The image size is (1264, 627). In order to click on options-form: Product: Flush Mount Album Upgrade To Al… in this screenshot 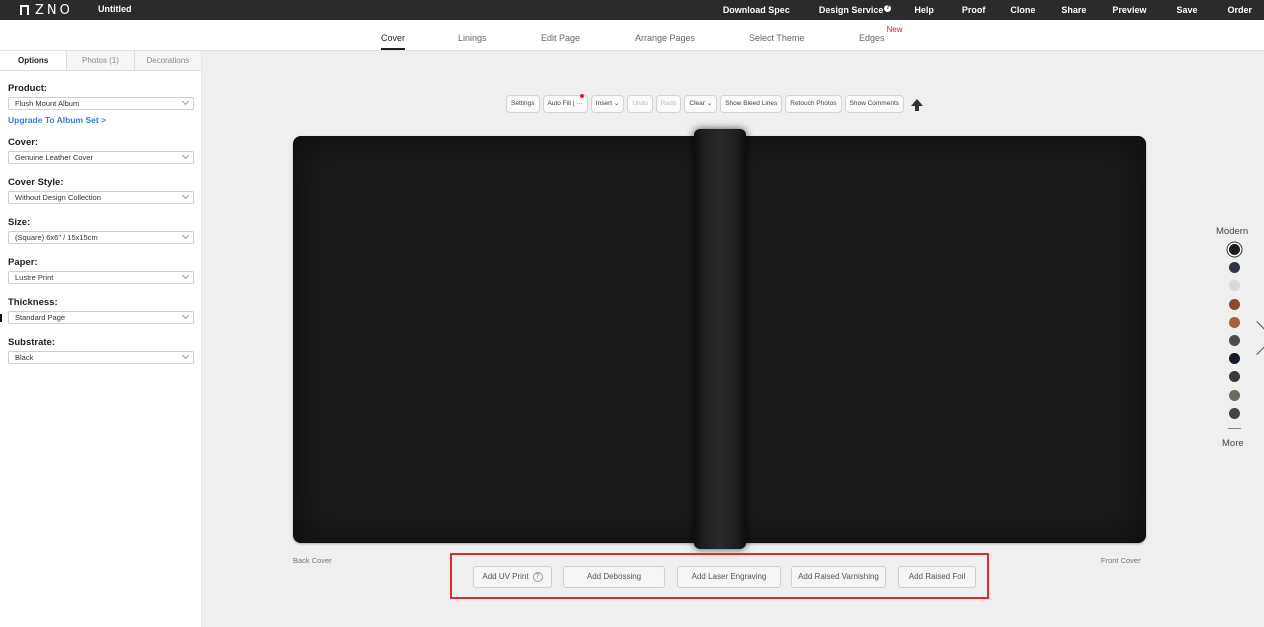, I will do `click(100, 217)`.